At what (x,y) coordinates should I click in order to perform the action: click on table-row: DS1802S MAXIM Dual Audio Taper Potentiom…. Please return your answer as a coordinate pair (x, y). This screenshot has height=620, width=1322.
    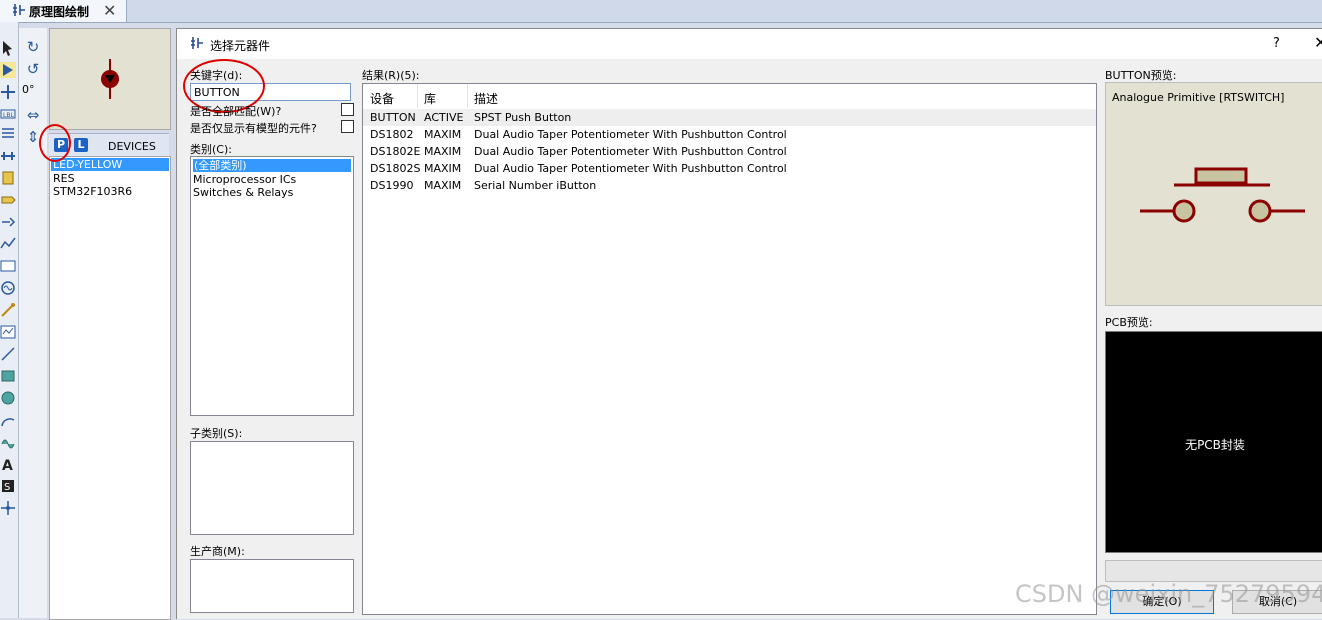
    Looking at the image, I should click on (729, 168).